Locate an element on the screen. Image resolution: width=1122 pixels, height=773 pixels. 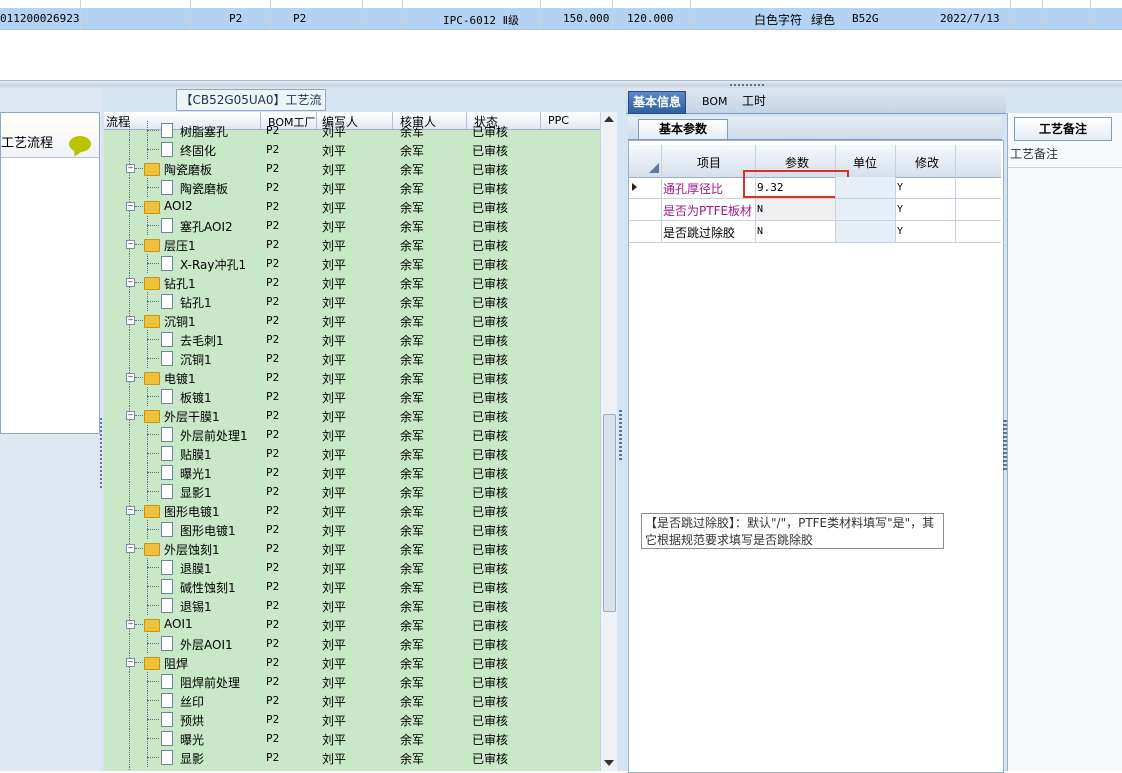
tab-bom: BOM is located at coordinates (715, 101).